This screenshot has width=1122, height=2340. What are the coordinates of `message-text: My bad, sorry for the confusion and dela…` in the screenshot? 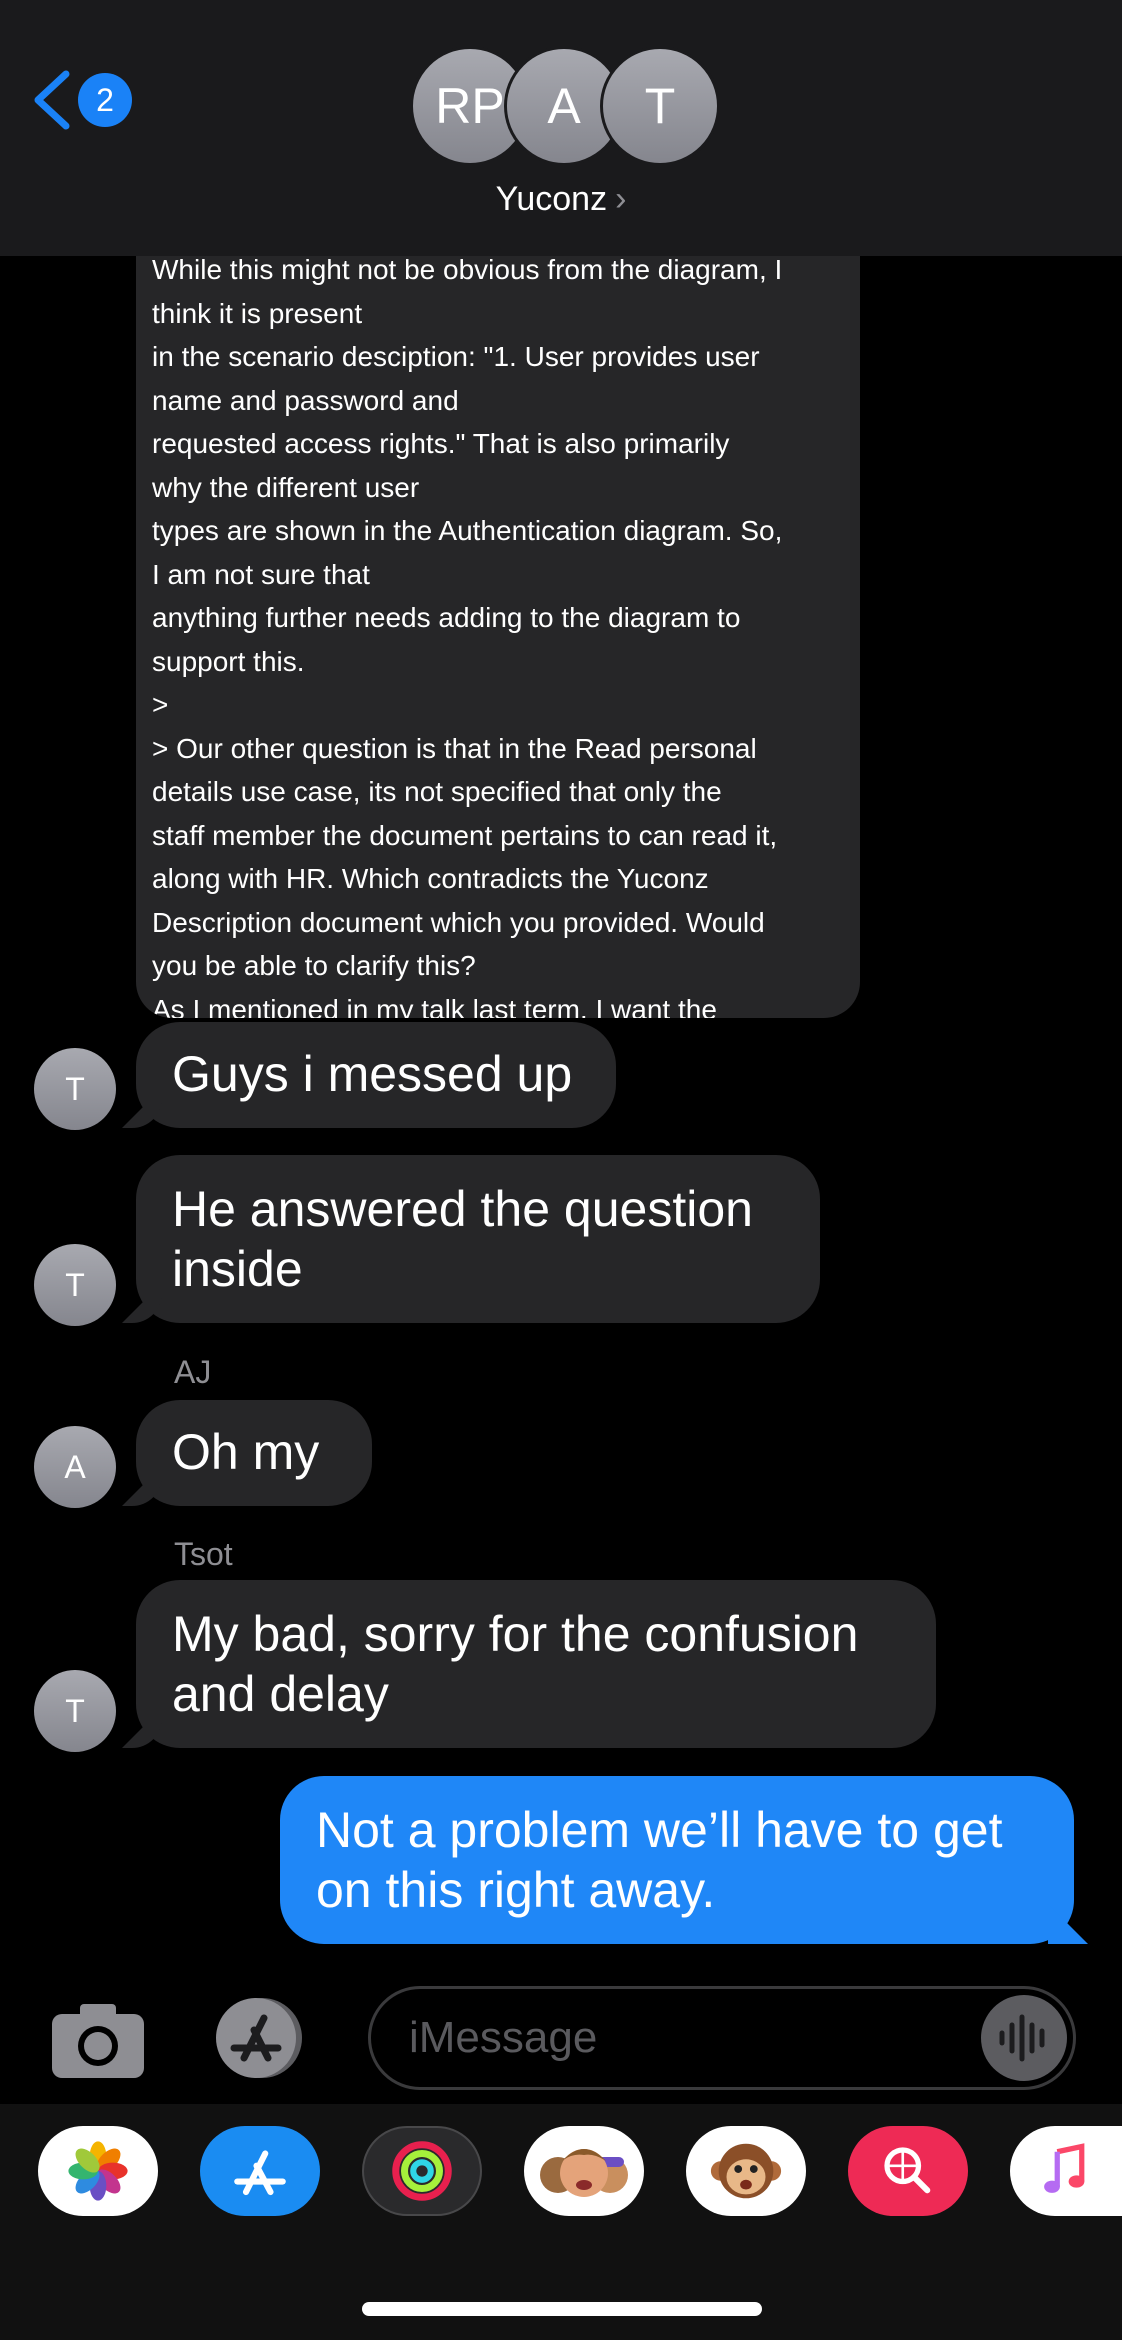 It's located at (515, 1664).